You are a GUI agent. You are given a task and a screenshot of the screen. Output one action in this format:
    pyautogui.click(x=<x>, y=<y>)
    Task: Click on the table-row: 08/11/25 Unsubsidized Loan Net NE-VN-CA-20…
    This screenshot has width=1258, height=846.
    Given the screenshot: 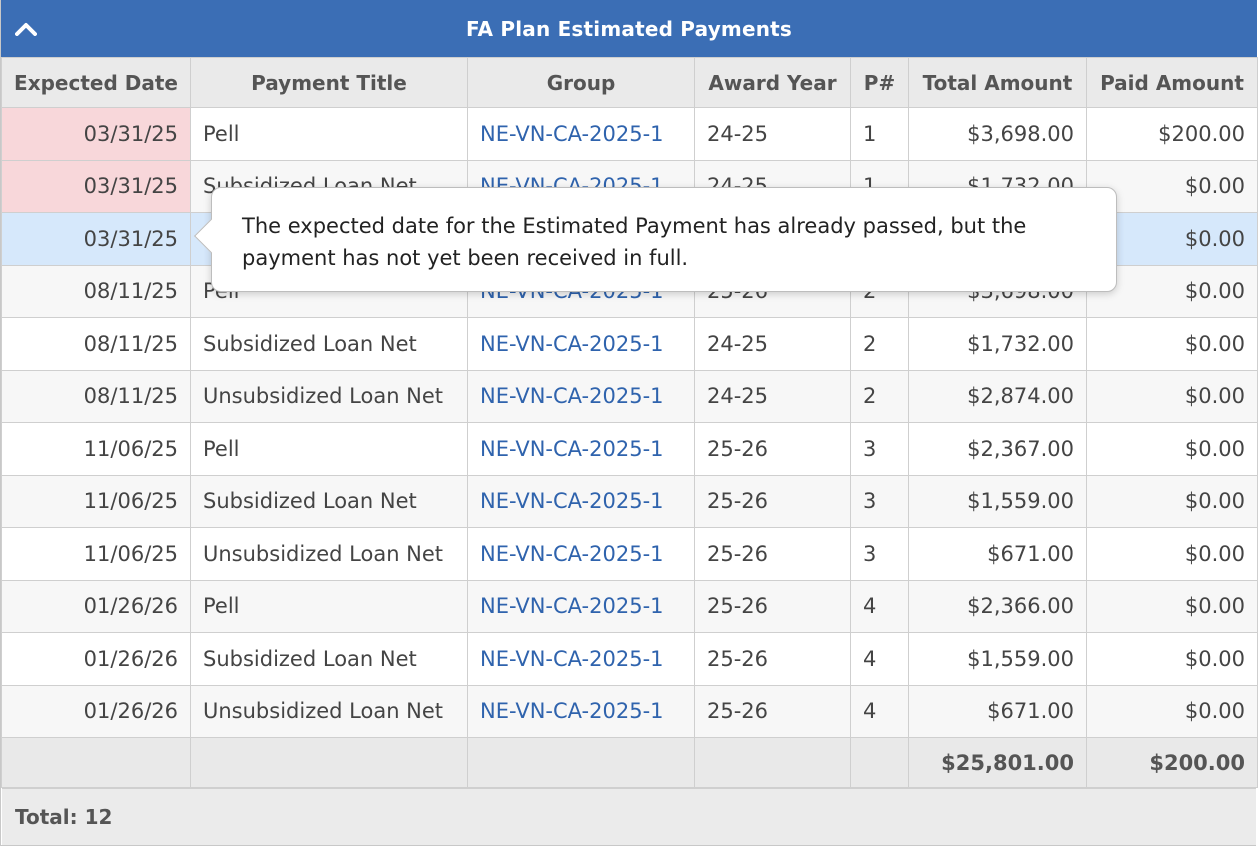 What is the action you would take?
    pyautogui.click(x=629, y=396)
    